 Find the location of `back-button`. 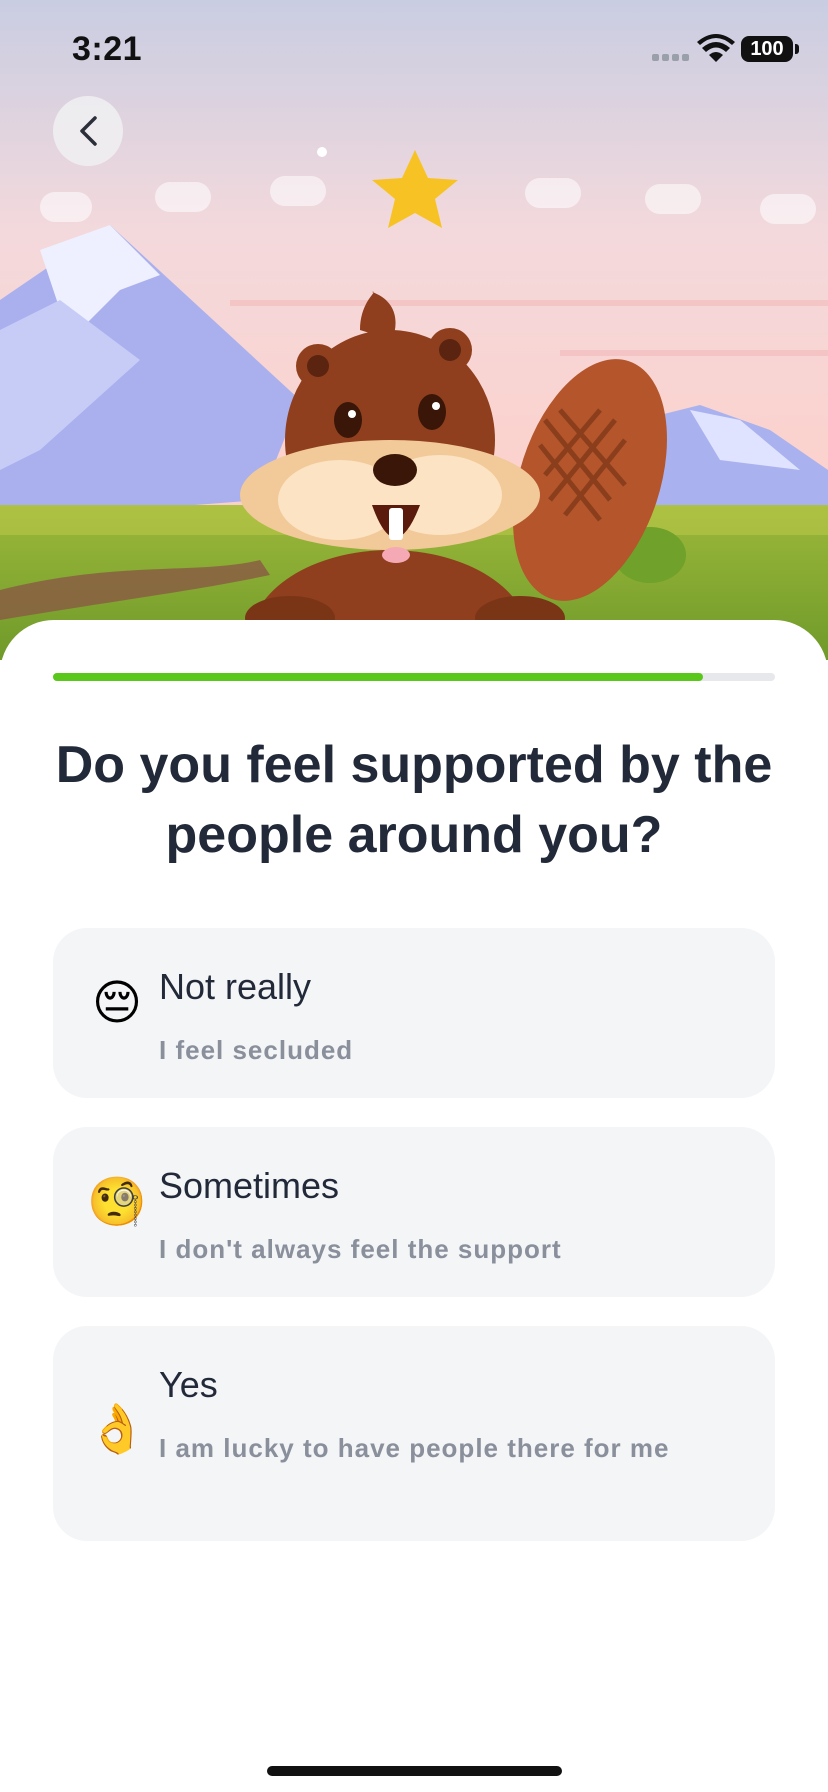

back-button is located at coordinates (88, 131).